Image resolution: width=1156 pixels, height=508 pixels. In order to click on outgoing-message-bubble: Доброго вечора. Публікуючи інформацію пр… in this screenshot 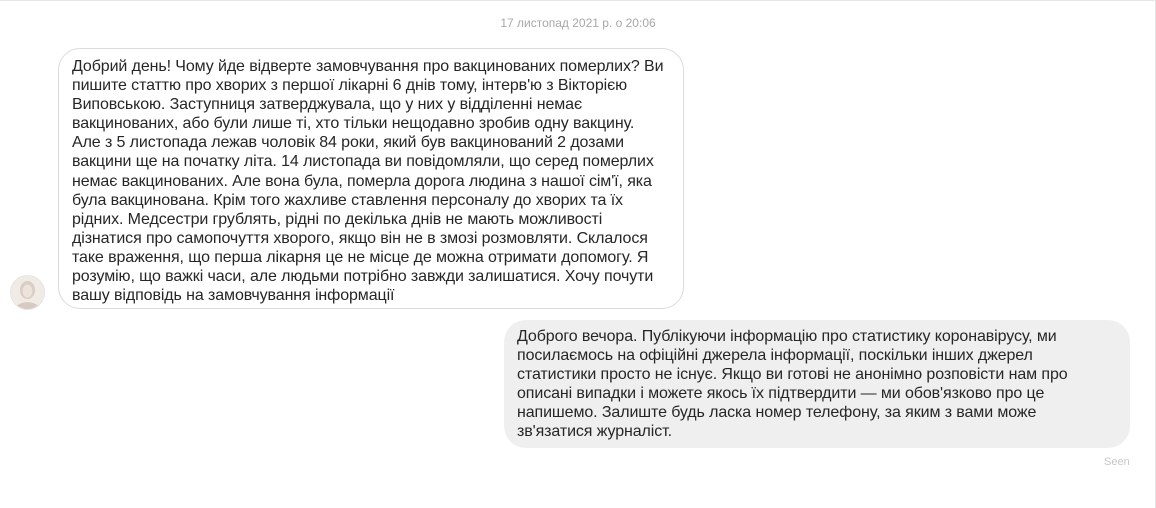, I will do `click(817, 384)`.